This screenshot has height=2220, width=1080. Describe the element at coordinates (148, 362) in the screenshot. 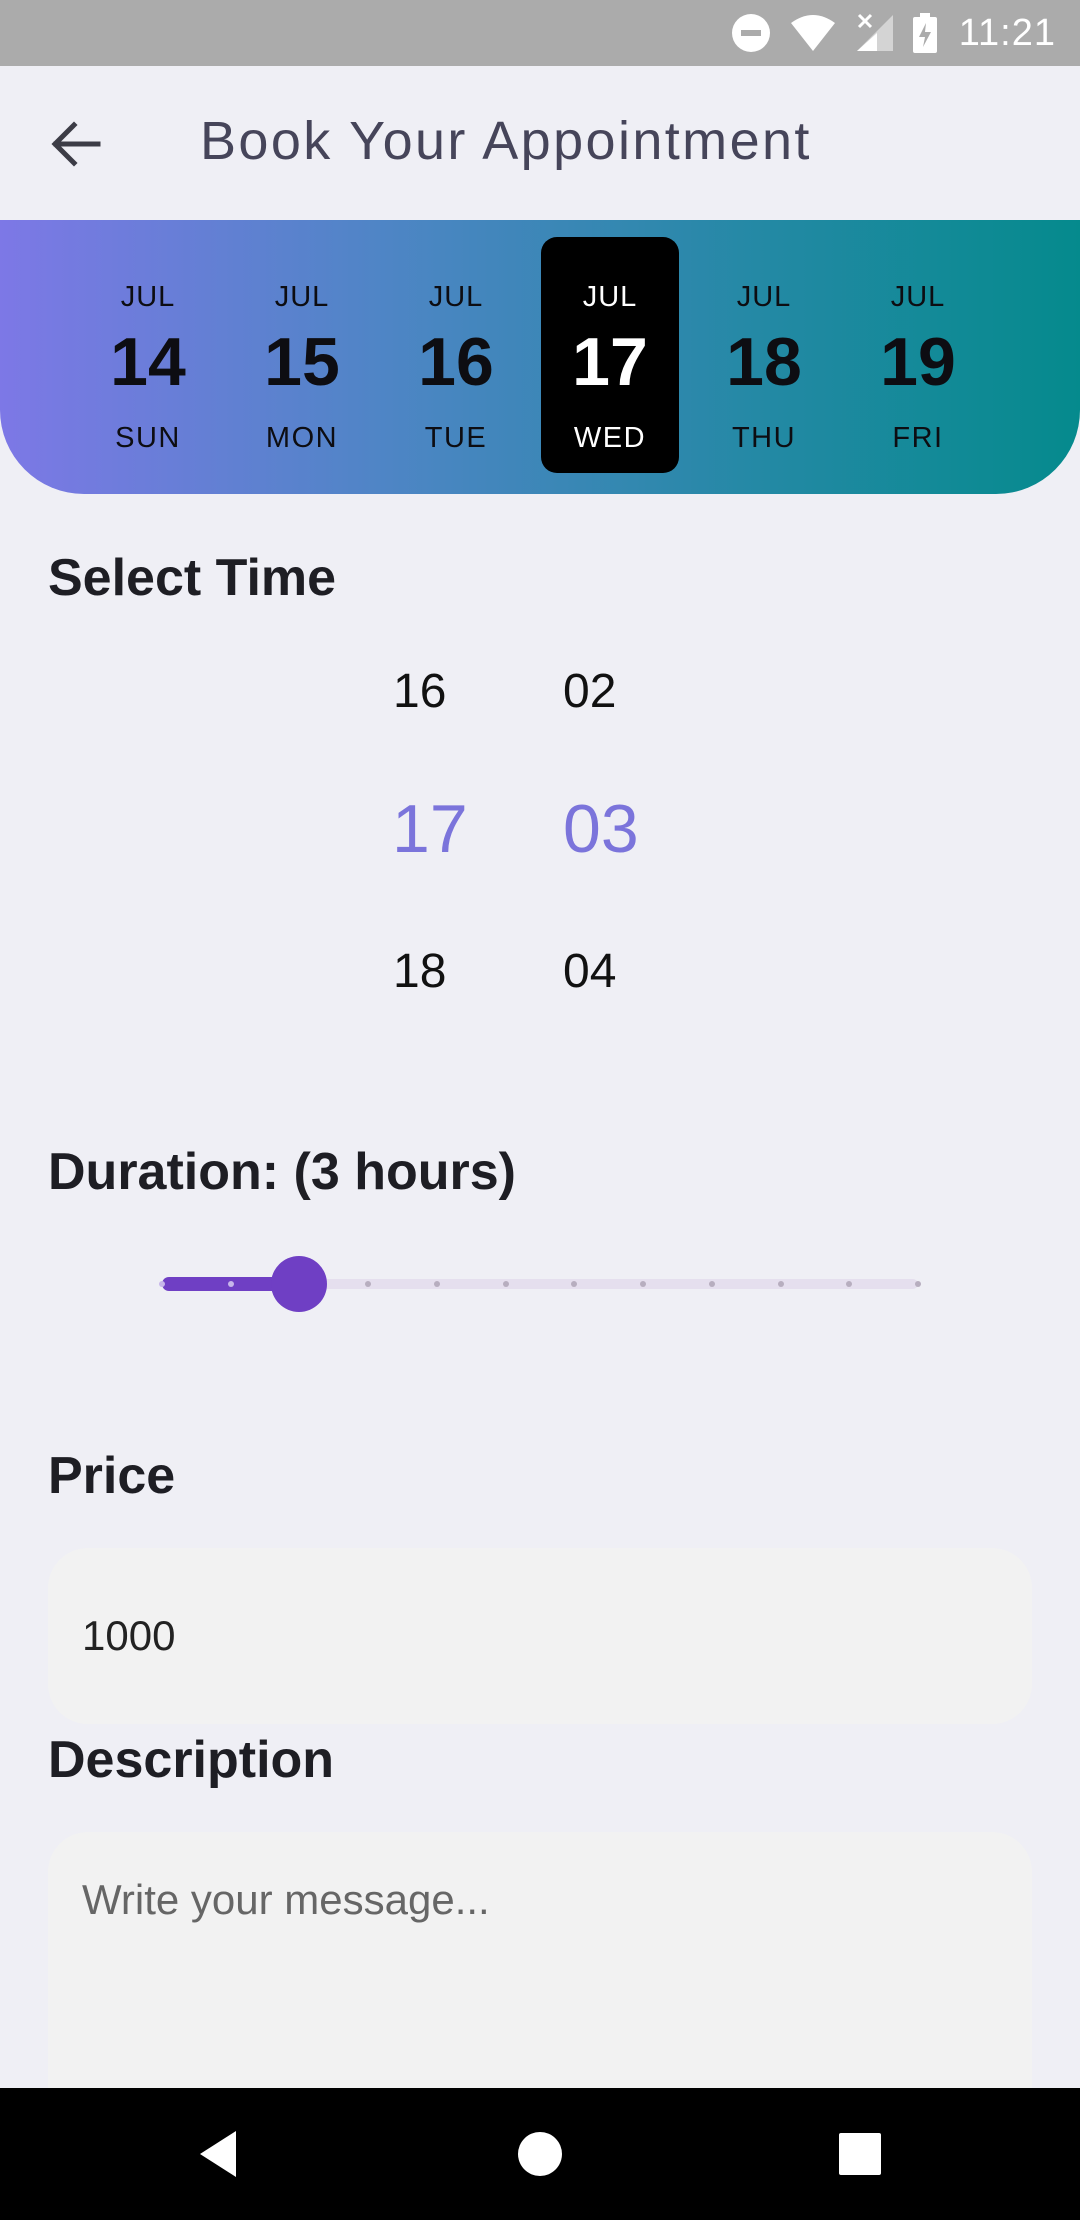

I see `date-day: 14` at that location.